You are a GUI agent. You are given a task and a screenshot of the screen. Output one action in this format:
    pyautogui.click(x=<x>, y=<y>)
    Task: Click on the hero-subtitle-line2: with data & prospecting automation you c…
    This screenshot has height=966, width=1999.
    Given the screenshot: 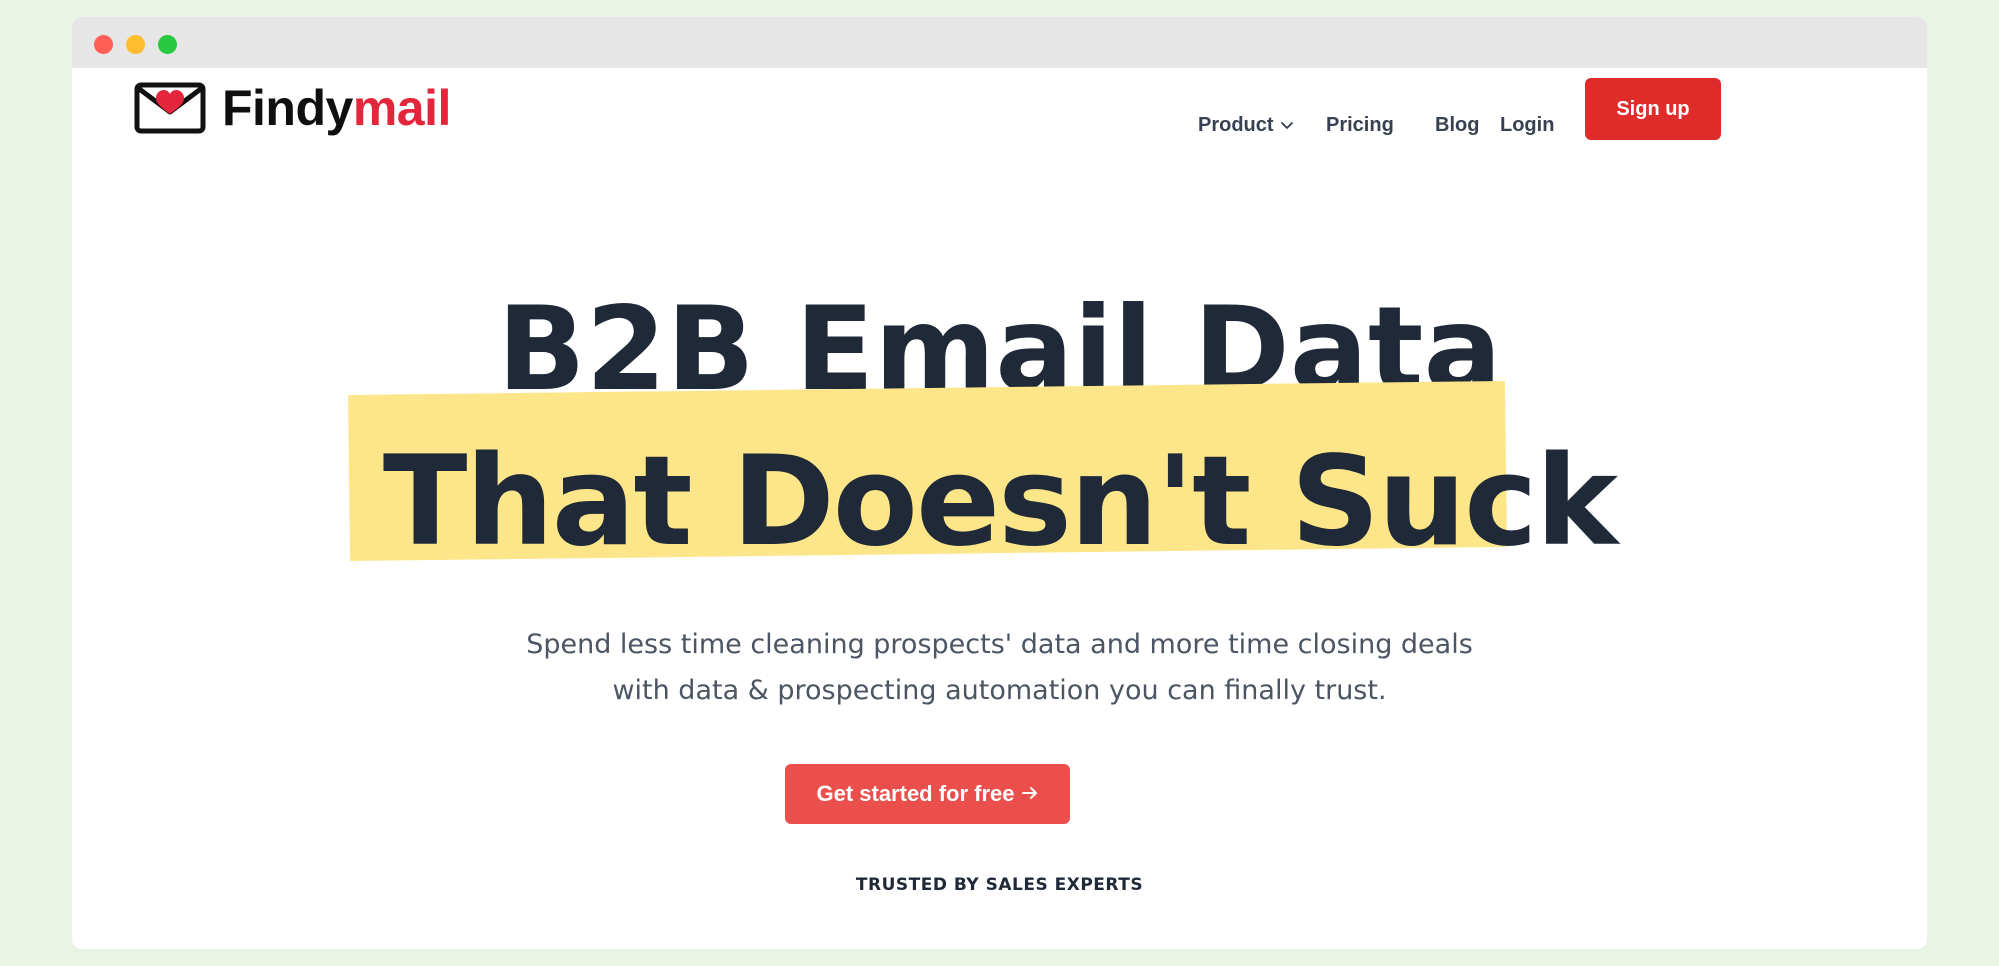 What is the action you would take?
    pyautogui.click(x=999, y=690)
    